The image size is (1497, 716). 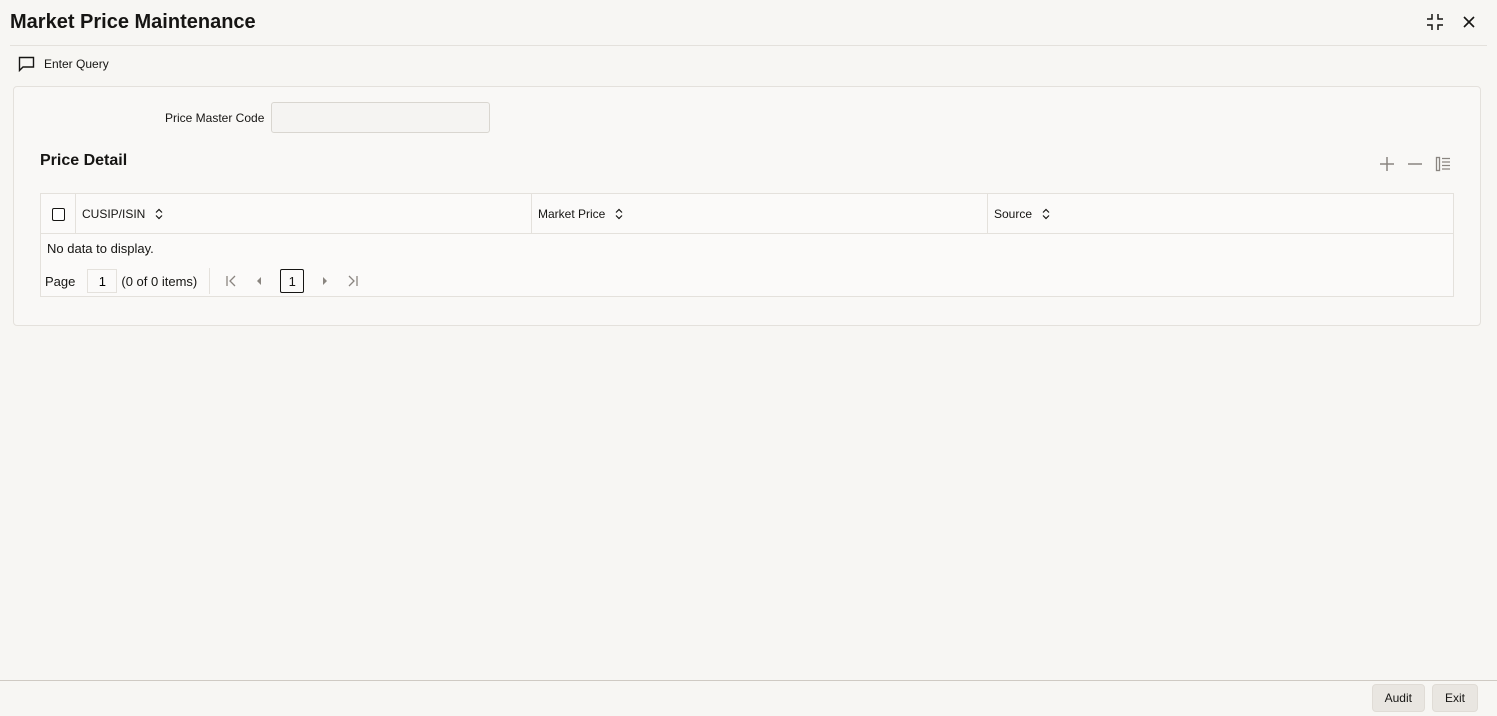 I want to click on previous-page-icon, so click(x=259, y=281).